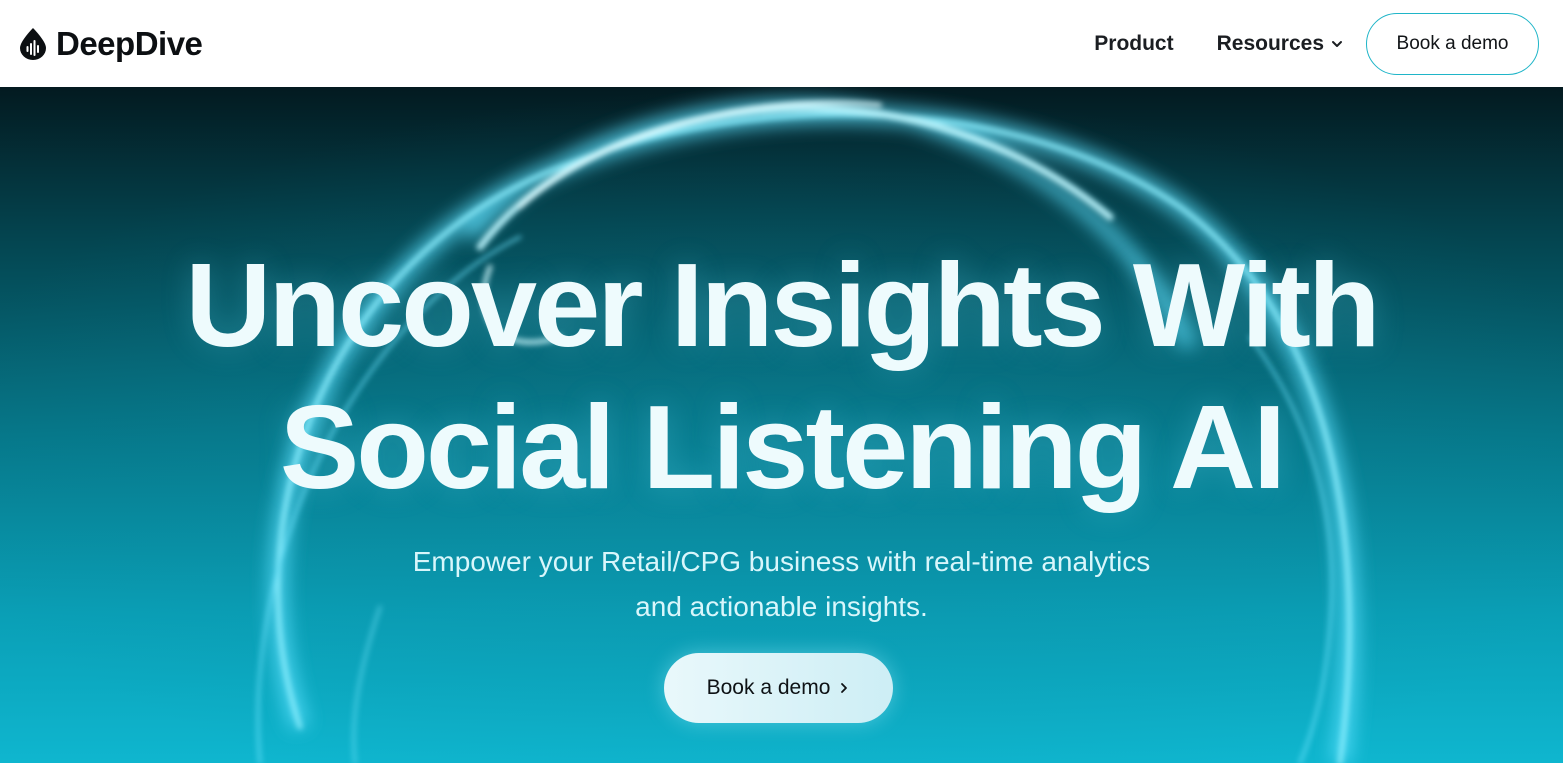  What do you see at coordinates (782, 447) in the screenshot?
I see `hero-title-line-2: Social Listening AI` at bounding box center [782, 447].